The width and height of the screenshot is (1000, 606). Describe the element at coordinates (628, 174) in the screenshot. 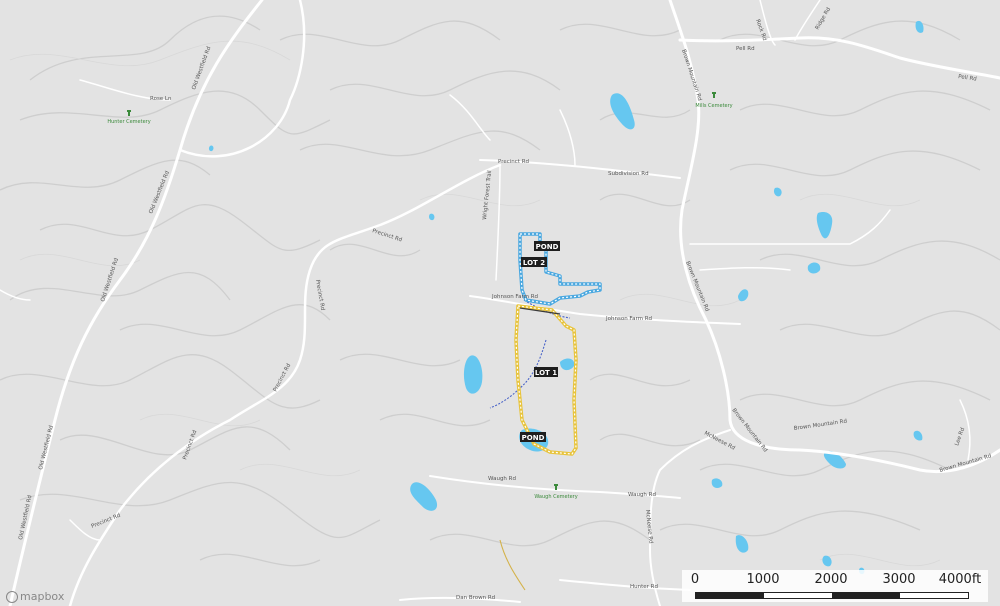

I see `road-label: Subdivision Rd` at that location.